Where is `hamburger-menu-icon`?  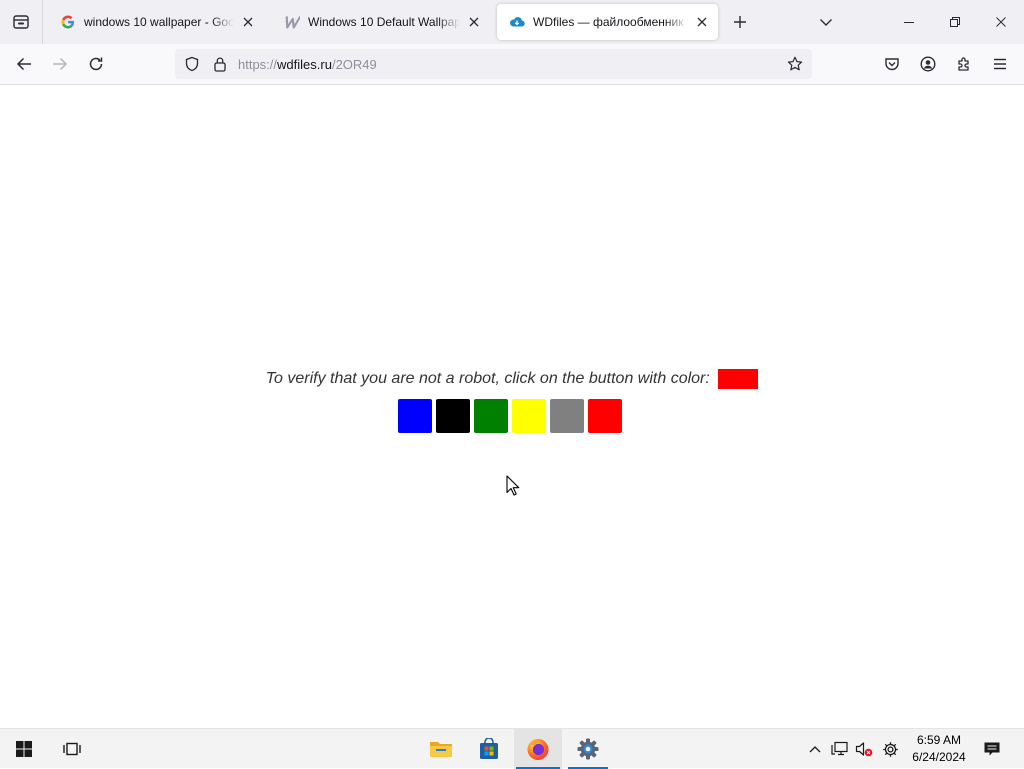
hamburger-menu-icon is located at coordinates (1000, 64).